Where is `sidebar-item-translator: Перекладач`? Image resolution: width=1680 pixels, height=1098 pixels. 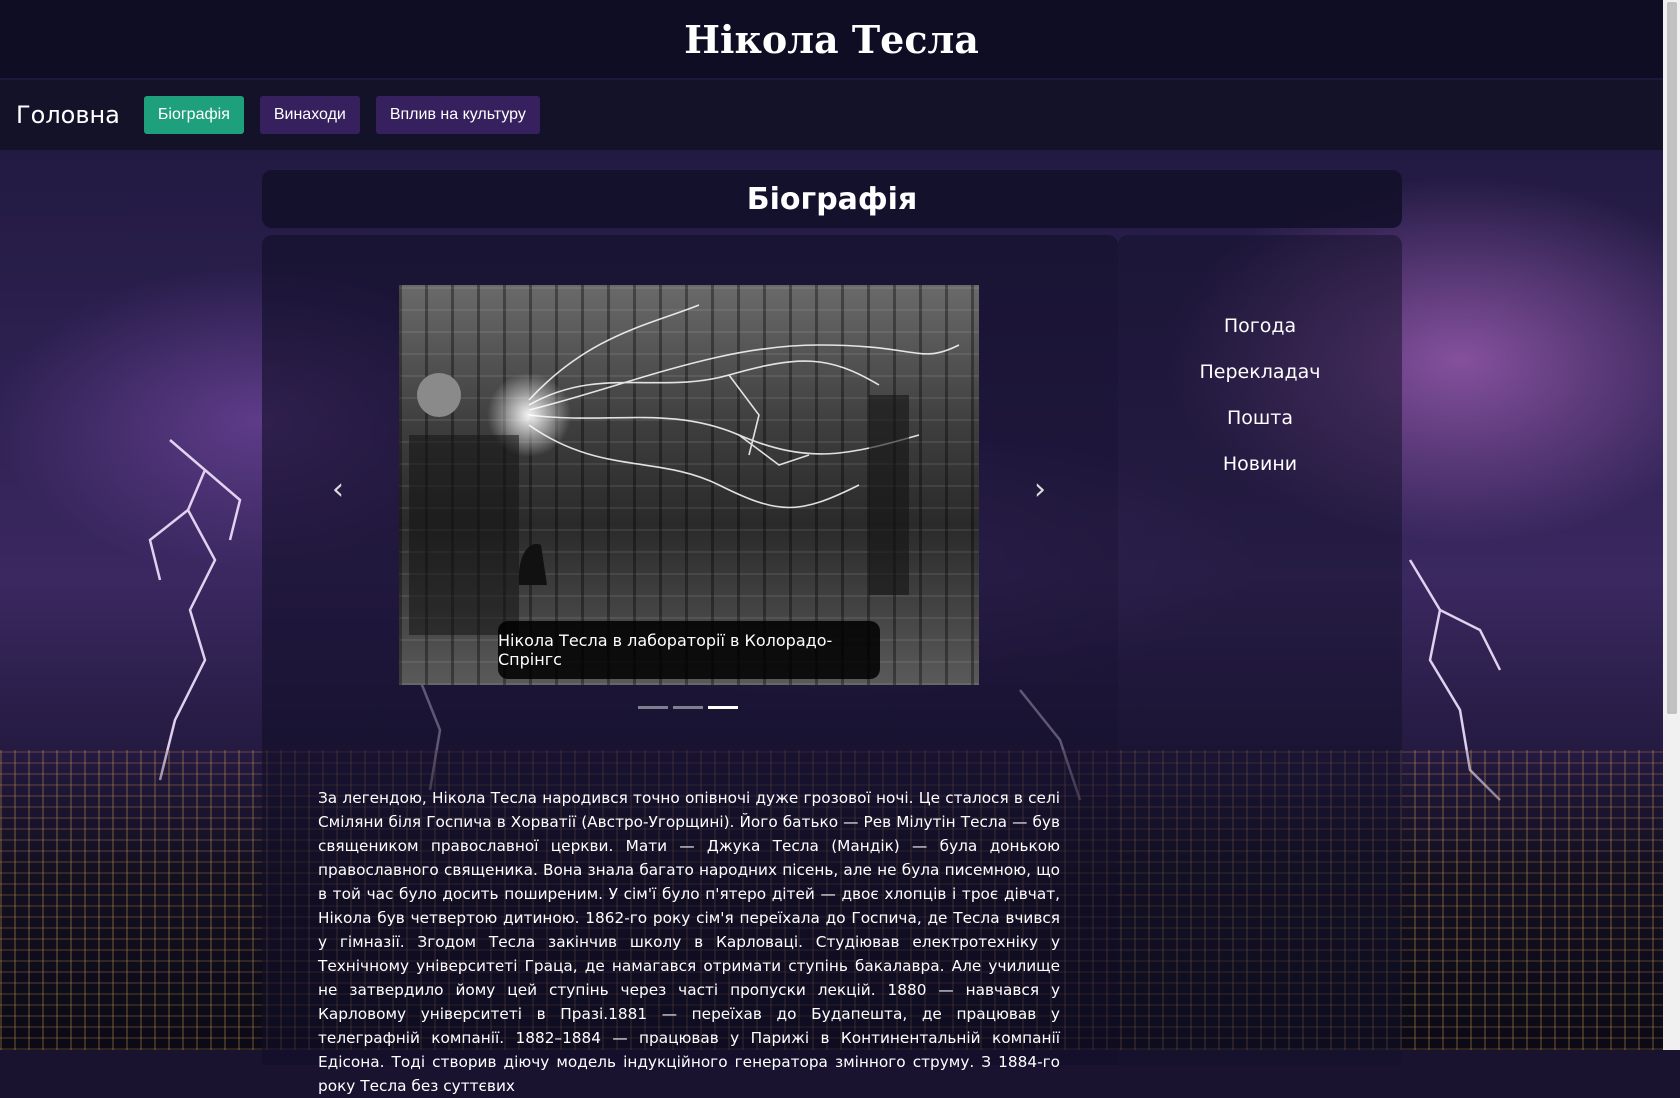
sidebar-item-translator: Перекладач is located at coordinates (1260, 372).